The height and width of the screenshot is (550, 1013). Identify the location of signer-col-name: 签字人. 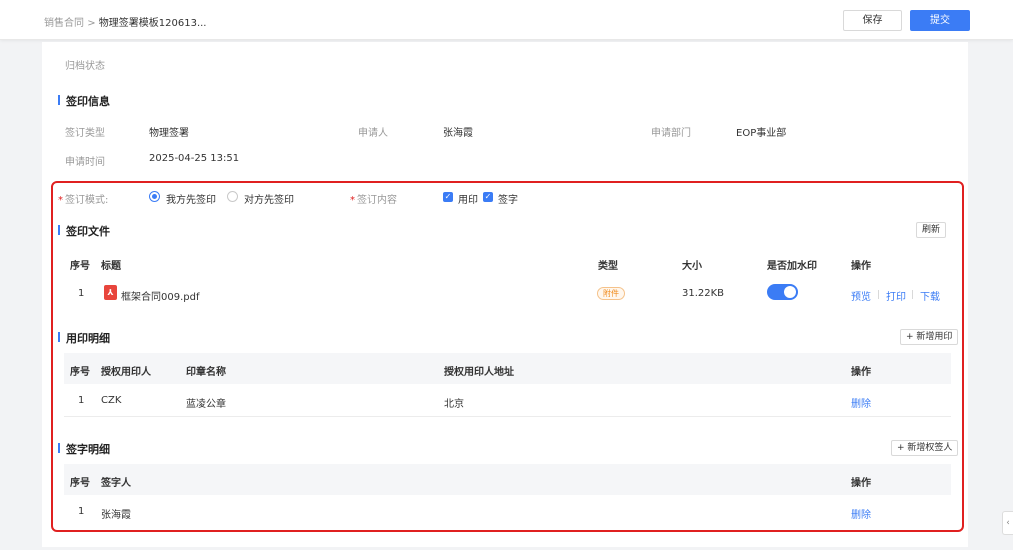
(116, 483).